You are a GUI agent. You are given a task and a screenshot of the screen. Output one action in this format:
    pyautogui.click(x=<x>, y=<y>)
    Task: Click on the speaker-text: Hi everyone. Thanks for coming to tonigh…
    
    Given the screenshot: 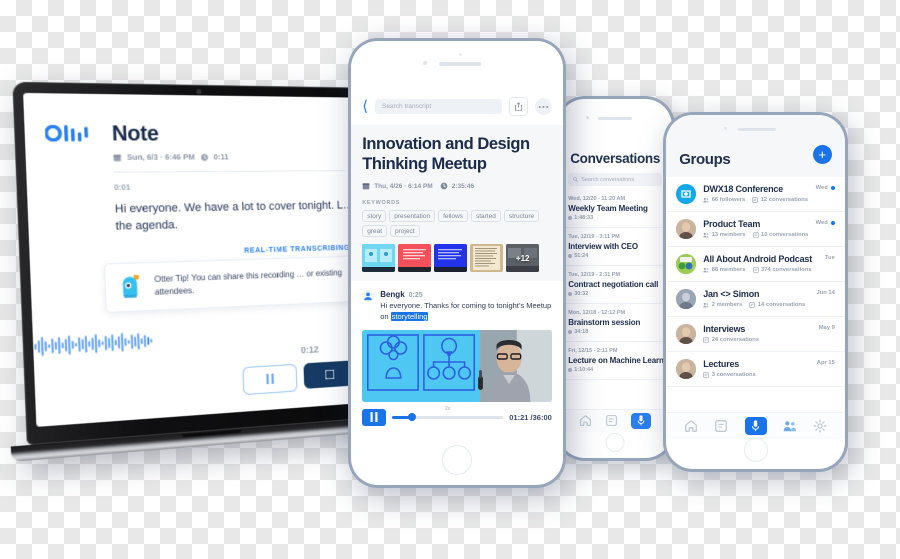 What is the action you would take?
    pyautogui.click(x=466, y=312)
    